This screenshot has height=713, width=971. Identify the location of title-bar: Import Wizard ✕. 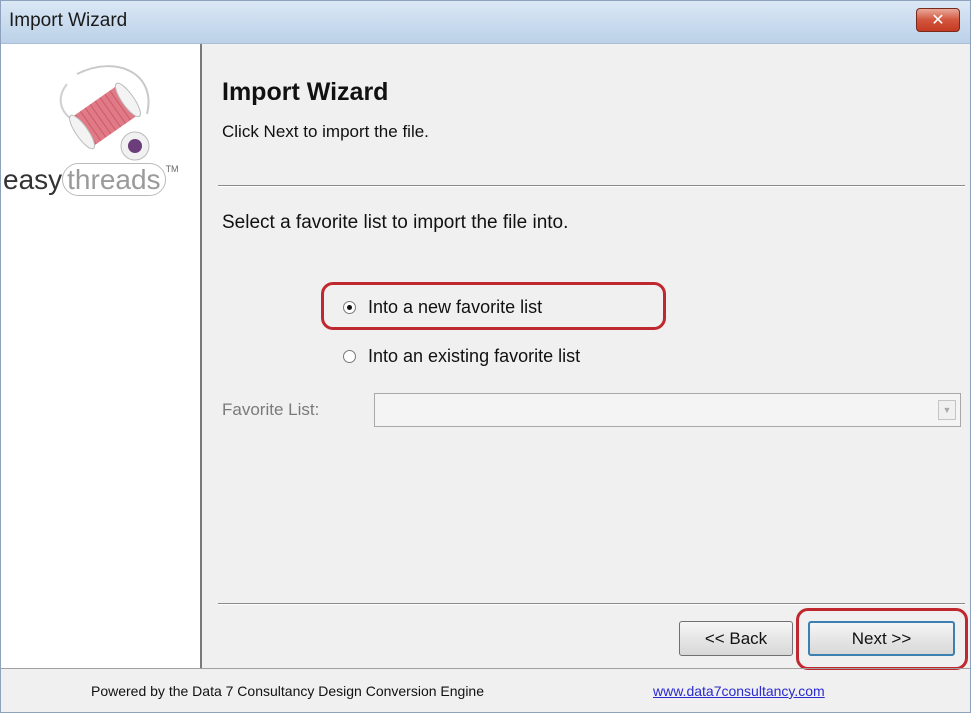
(485, 22).